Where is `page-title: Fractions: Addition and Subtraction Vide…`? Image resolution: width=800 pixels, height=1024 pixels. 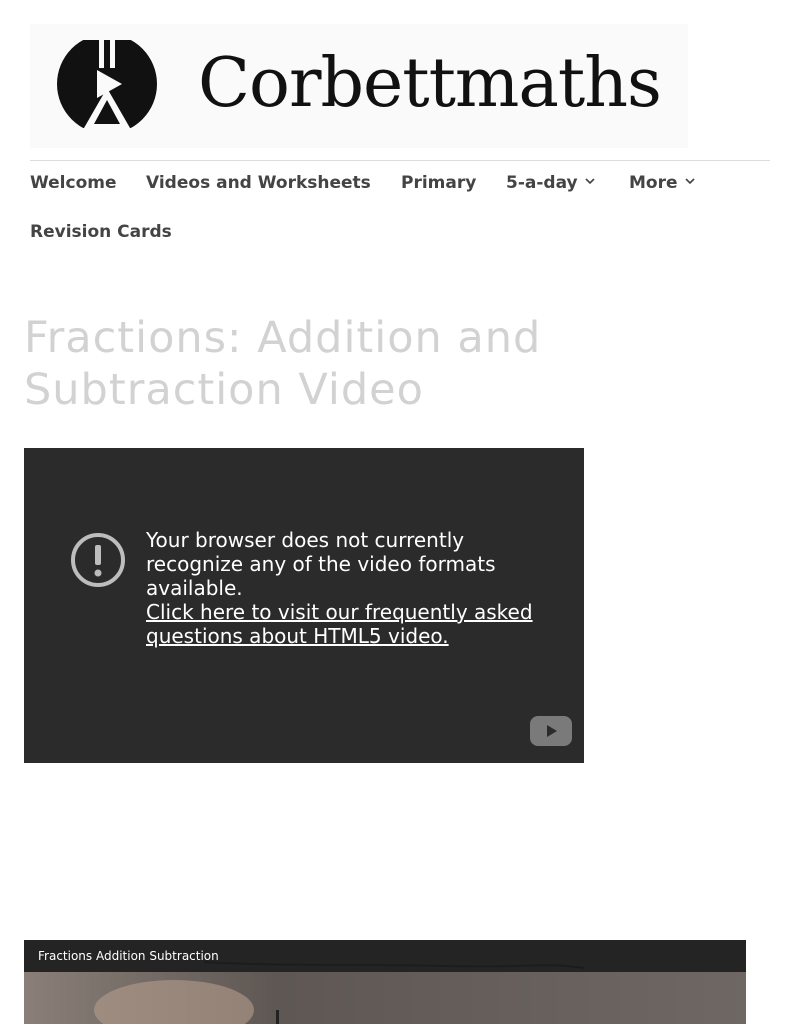
page-title: Fractions: Addition and Subtraction Vide… is located at coordinates (283, 364).